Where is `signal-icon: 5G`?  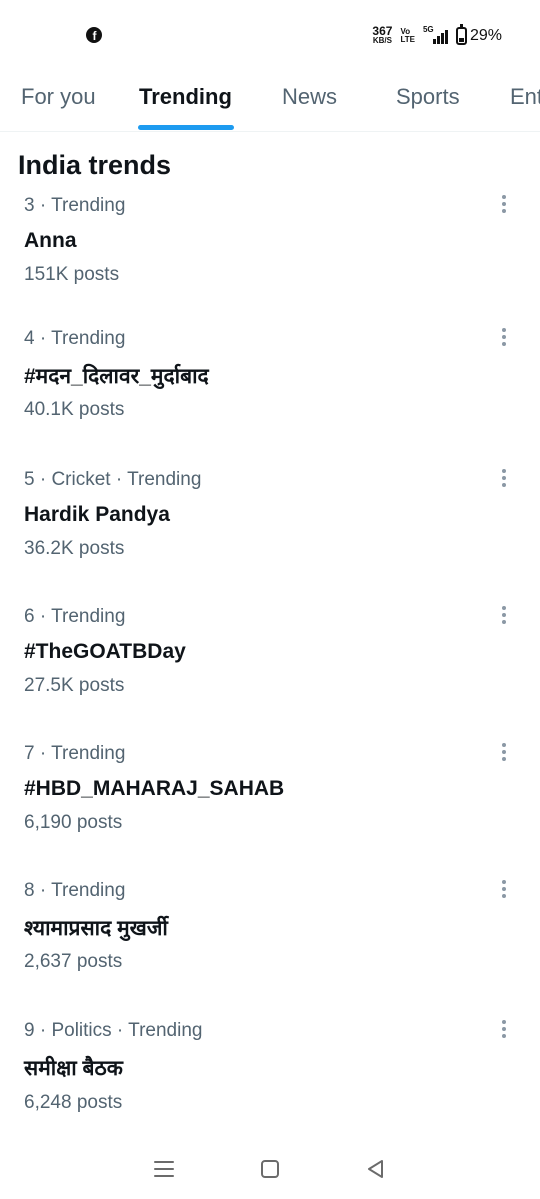
signal-icon: 5G is located at coordinates (435, 34).